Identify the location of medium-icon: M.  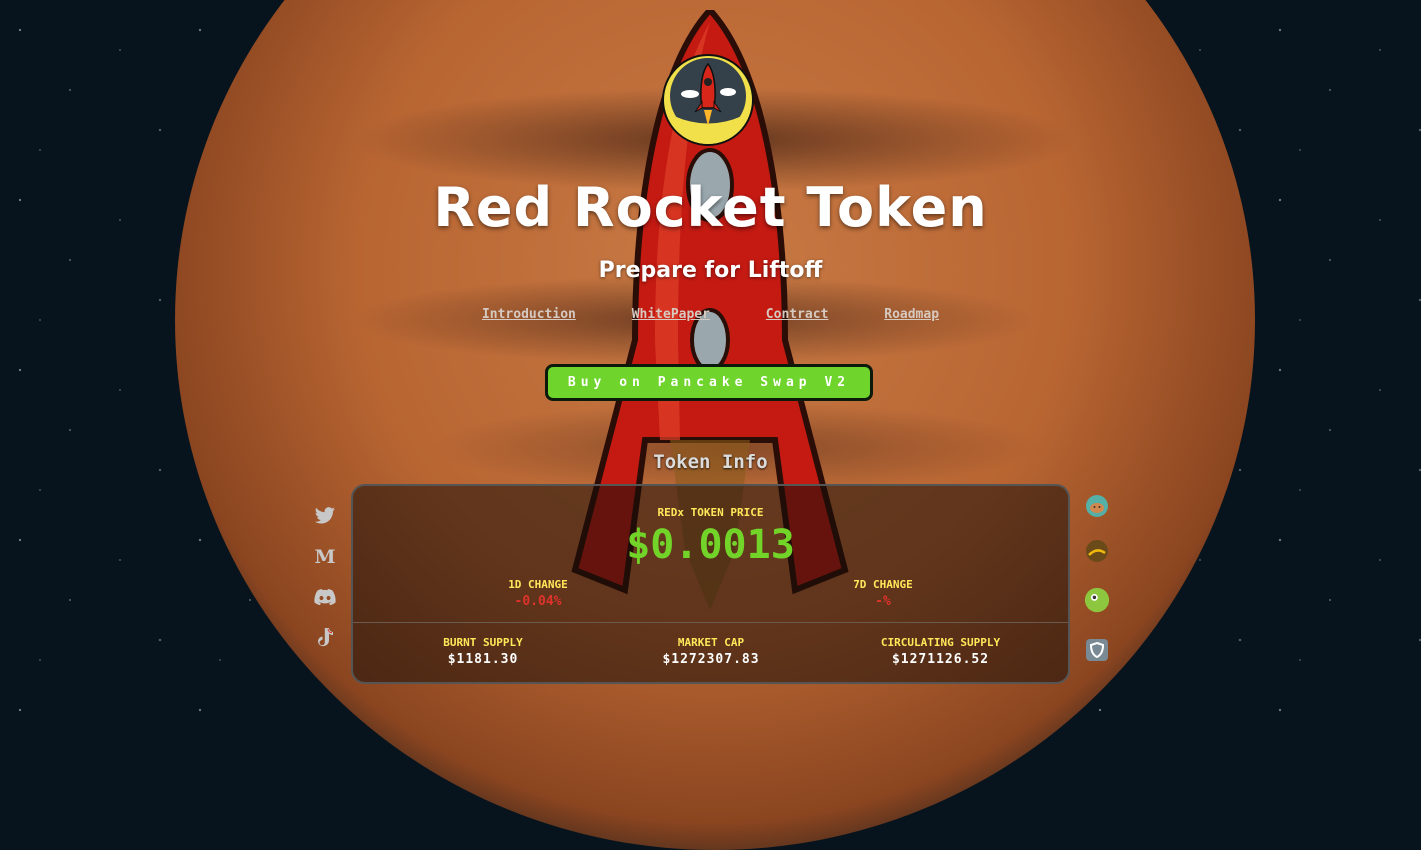
(325, 557).